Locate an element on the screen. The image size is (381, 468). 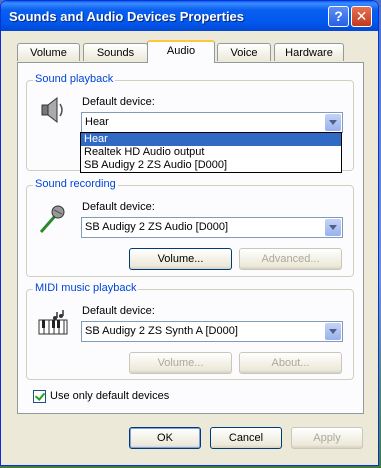
help-button: ? is located at coordinates (338, 16).